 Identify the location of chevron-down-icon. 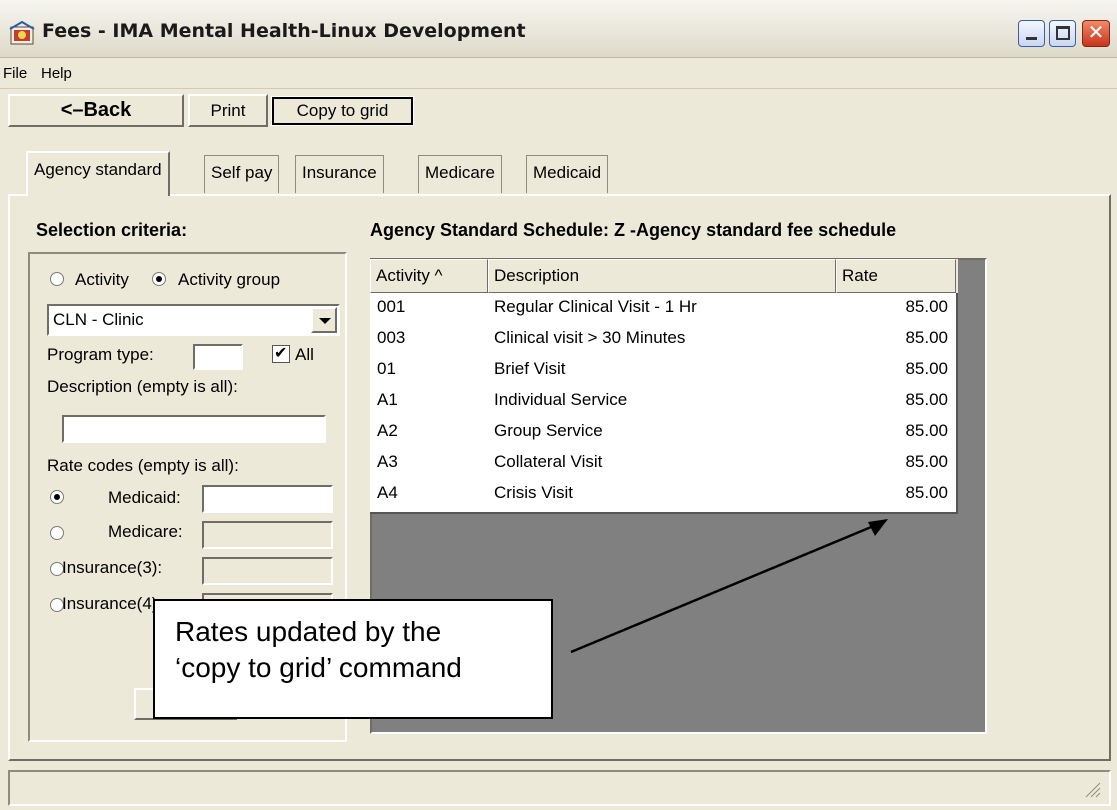
(324, 320).